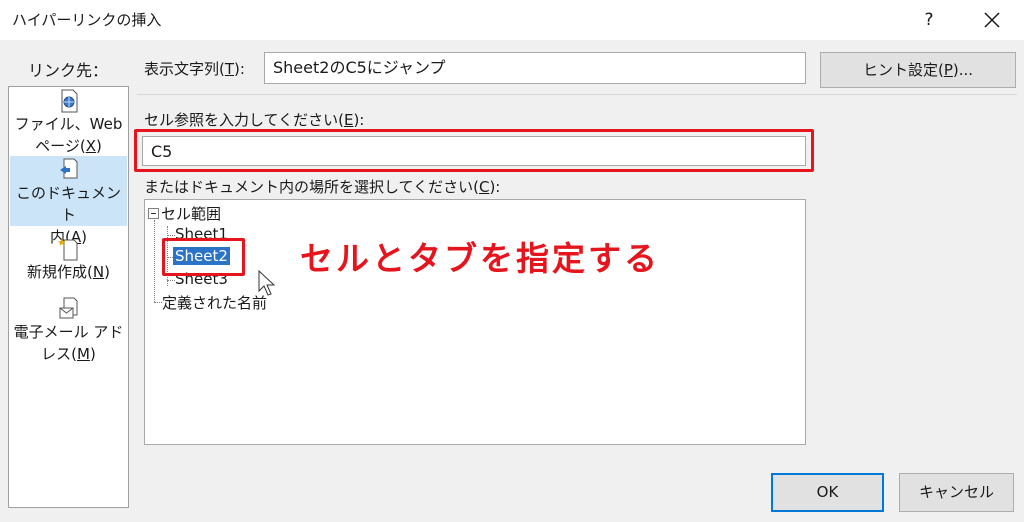 This screenshot has height=522, width=1024. I want to click on web-file-icon, so click(69, 101).